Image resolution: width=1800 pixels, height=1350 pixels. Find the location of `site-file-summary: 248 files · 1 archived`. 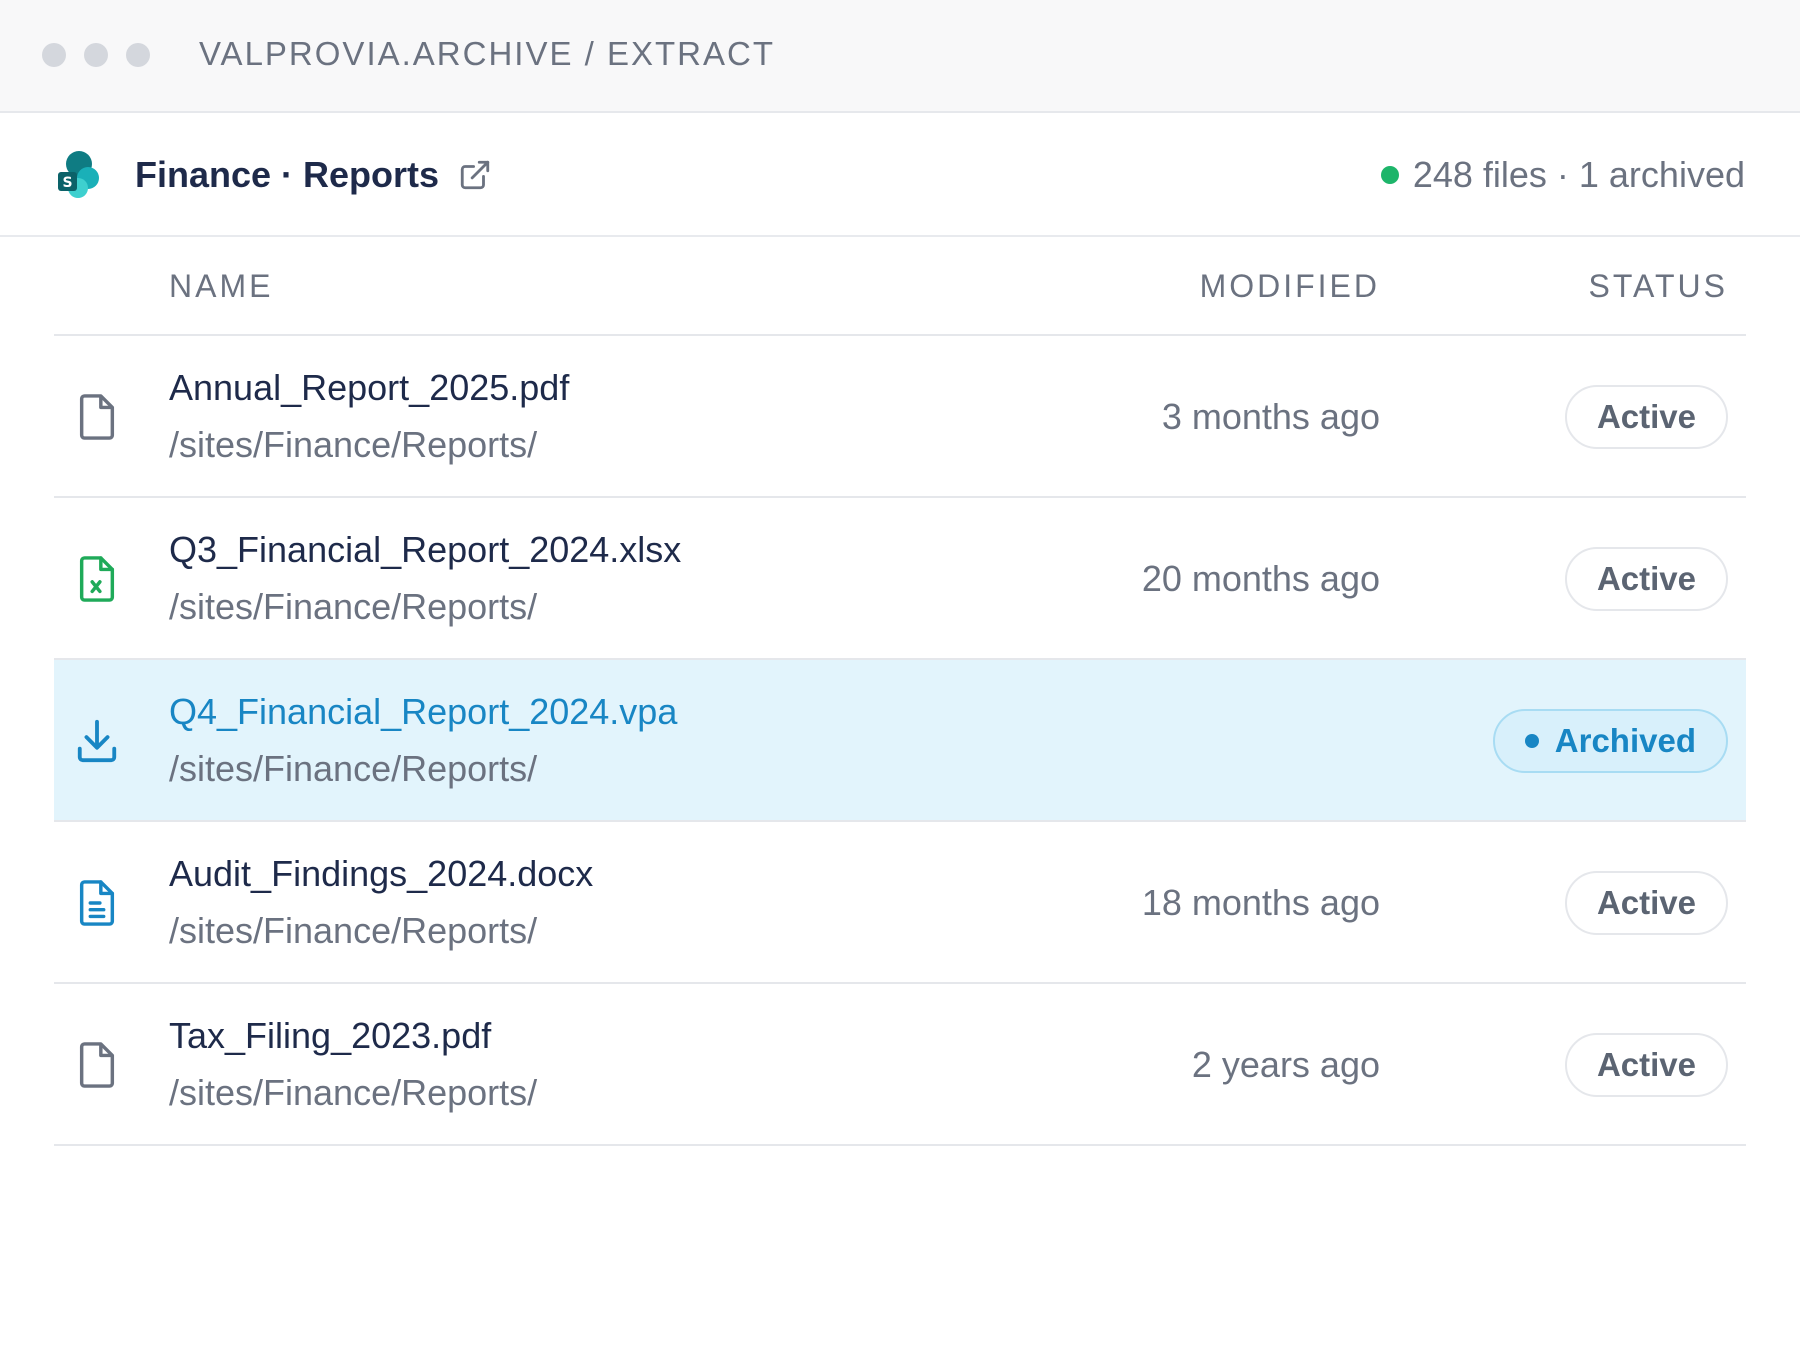

site-file-summary: 248 files · 1 archived is located at coordinates (1562, 175).